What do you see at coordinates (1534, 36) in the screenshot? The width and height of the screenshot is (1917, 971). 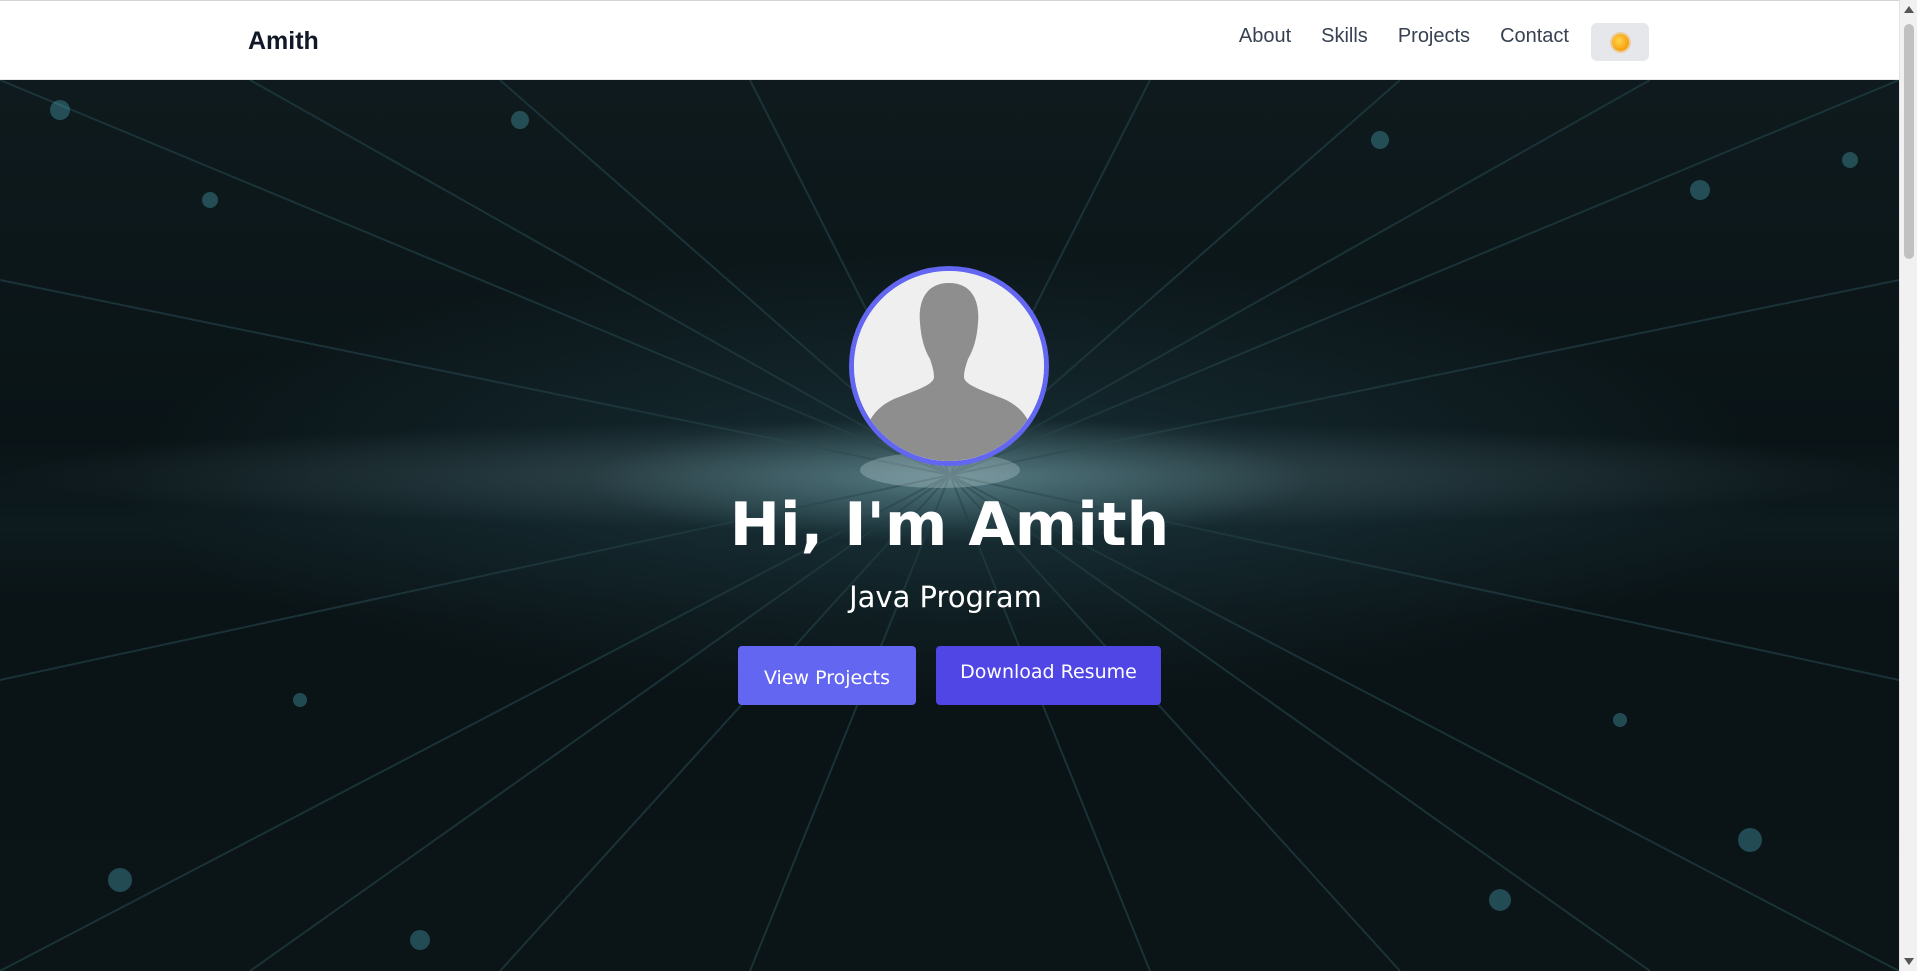 I see `nav-link-contact: Contact` at bounding box center [1534, 36].